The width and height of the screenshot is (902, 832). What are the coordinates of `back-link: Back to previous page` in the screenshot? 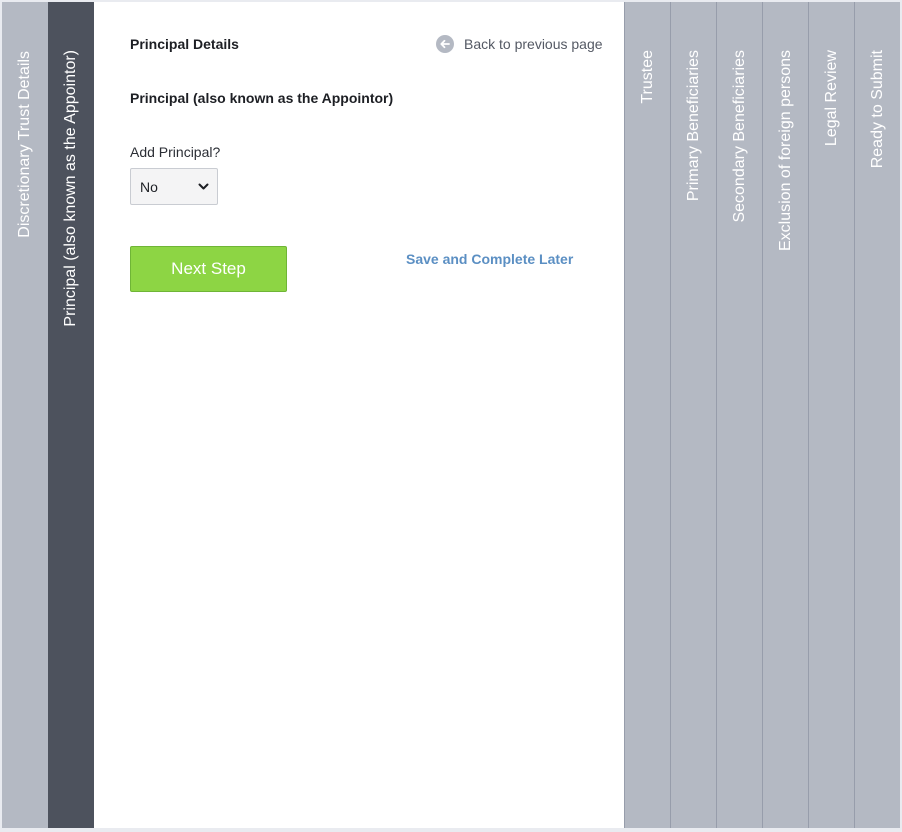 It's located at (519, 44).